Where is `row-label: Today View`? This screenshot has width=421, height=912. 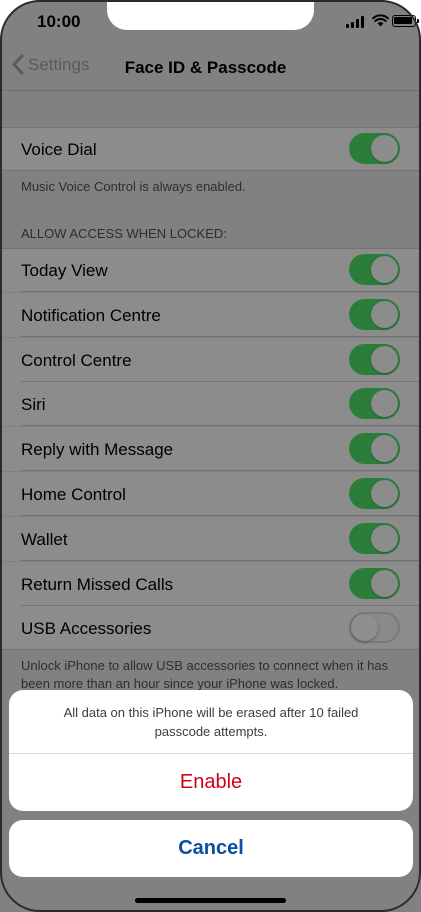 row-label: Today View is located at coordinates (64, 270).